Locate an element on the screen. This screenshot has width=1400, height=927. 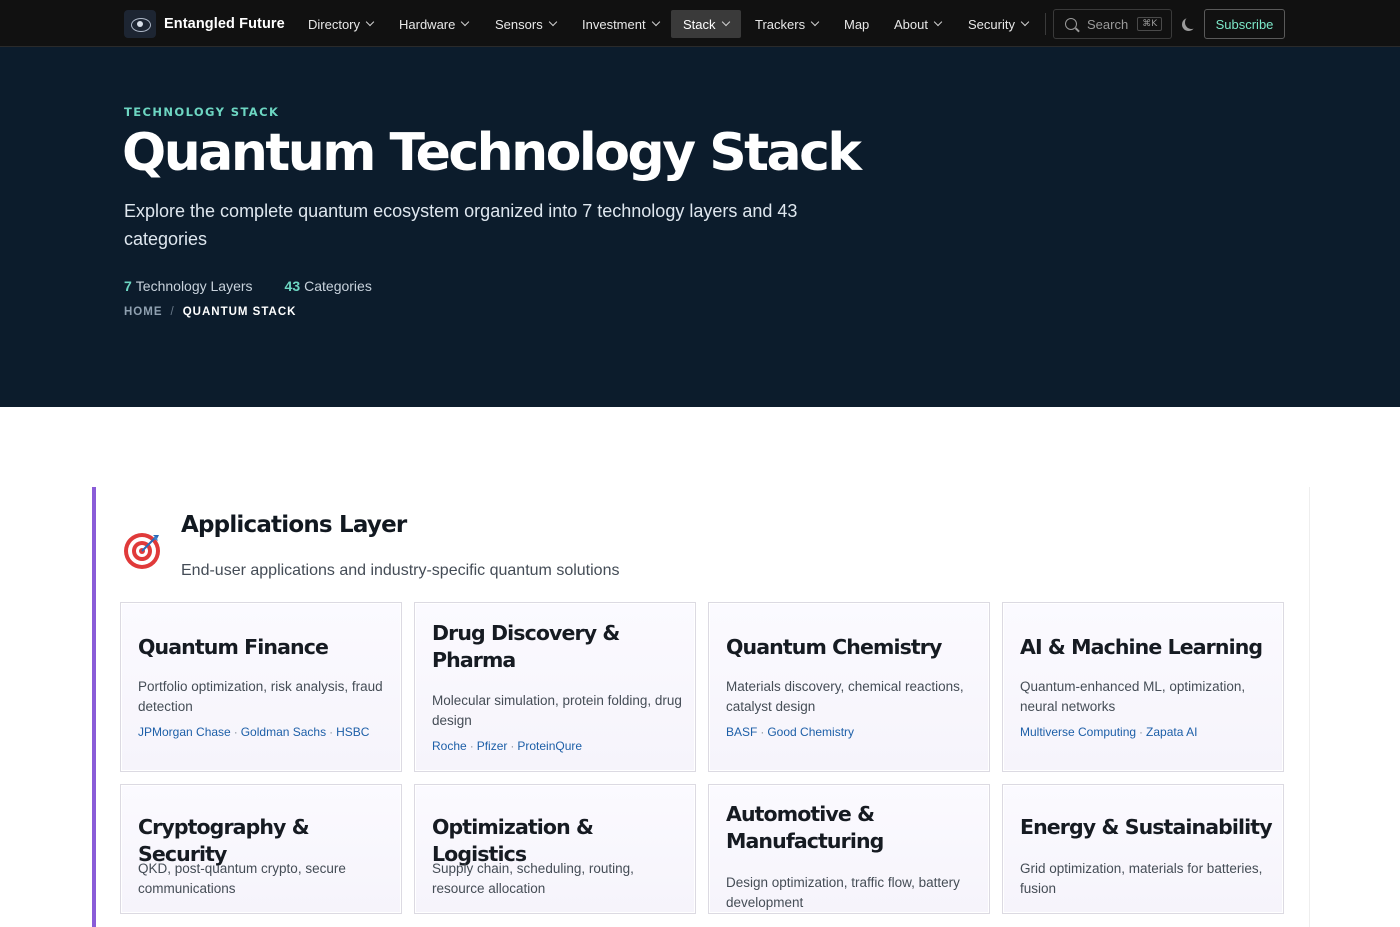
nav-item-map: Map is located at coordinates (856, 24).